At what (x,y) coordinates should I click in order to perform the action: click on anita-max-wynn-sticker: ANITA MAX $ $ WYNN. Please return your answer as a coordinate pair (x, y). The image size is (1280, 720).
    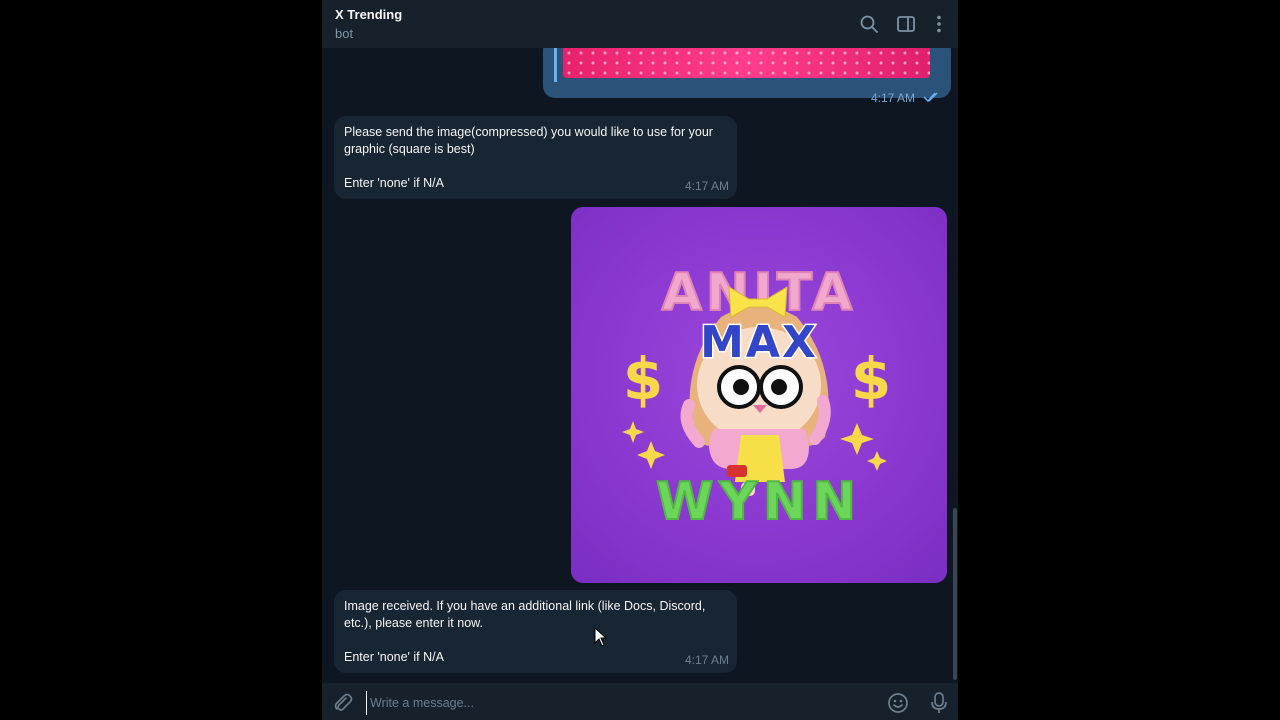
    Looking at the image, I should click on (756, 397).